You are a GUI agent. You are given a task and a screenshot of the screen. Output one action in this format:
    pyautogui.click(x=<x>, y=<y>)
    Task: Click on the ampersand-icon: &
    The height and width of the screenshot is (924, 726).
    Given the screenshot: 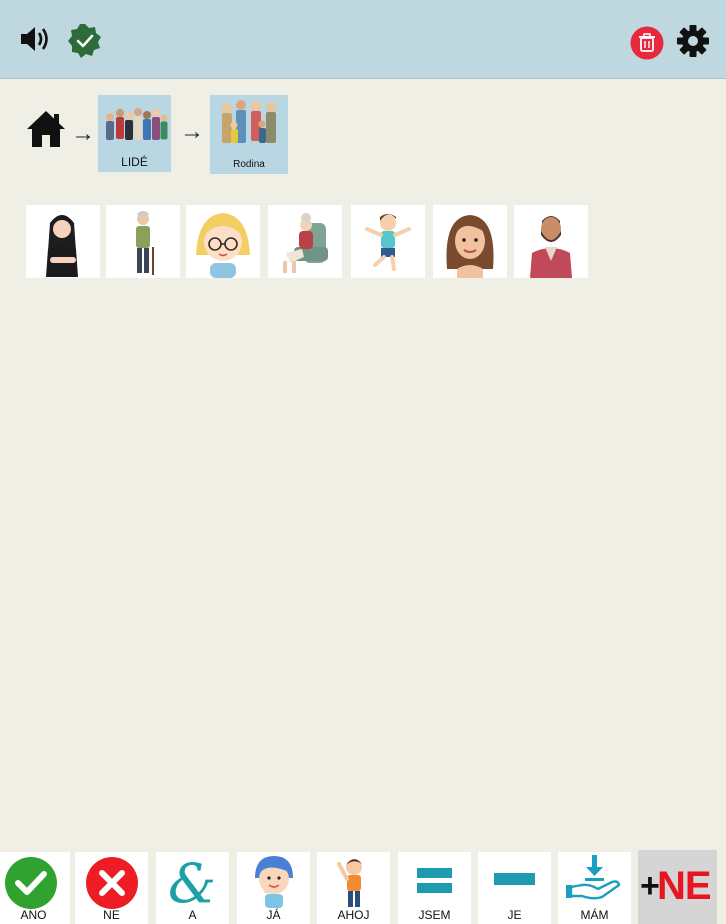 What is the action you would take?
    pyautogui.click(x=192, y=882)
    